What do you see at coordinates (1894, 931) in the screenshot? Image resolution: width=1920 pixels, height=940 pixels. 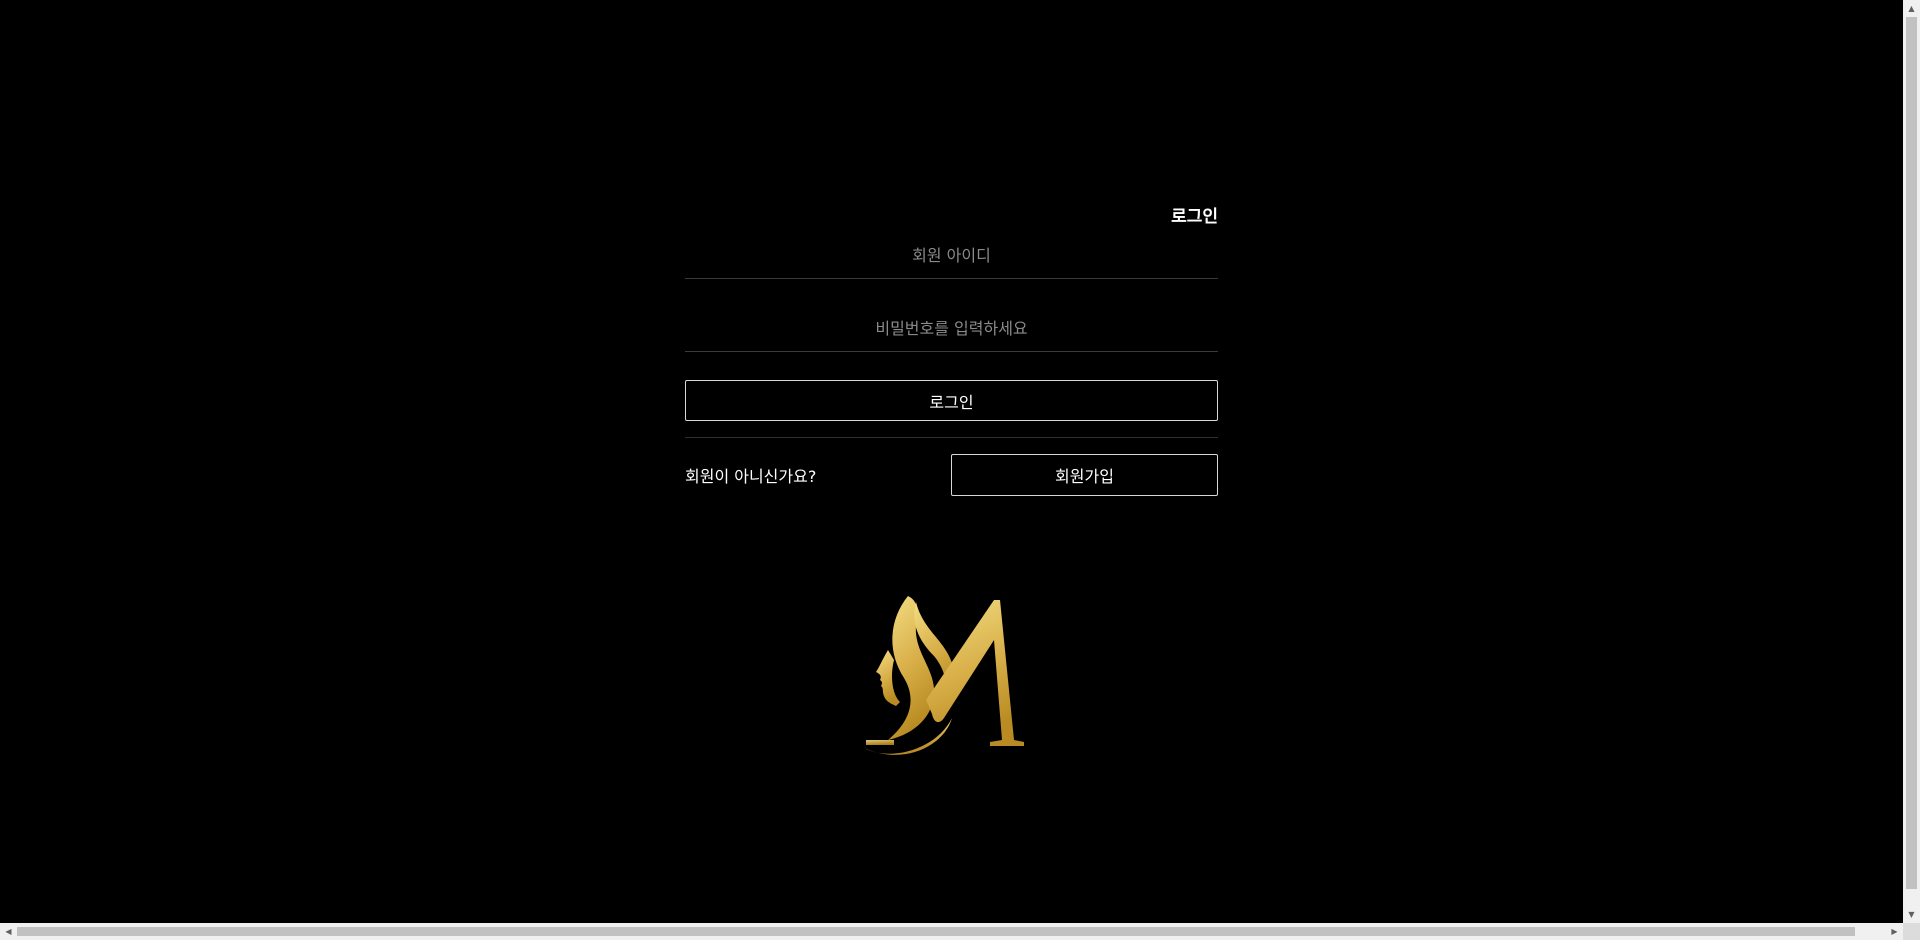 I see `scroll-right-arrow-icon: ▶` at bounding box center [1894, 931].